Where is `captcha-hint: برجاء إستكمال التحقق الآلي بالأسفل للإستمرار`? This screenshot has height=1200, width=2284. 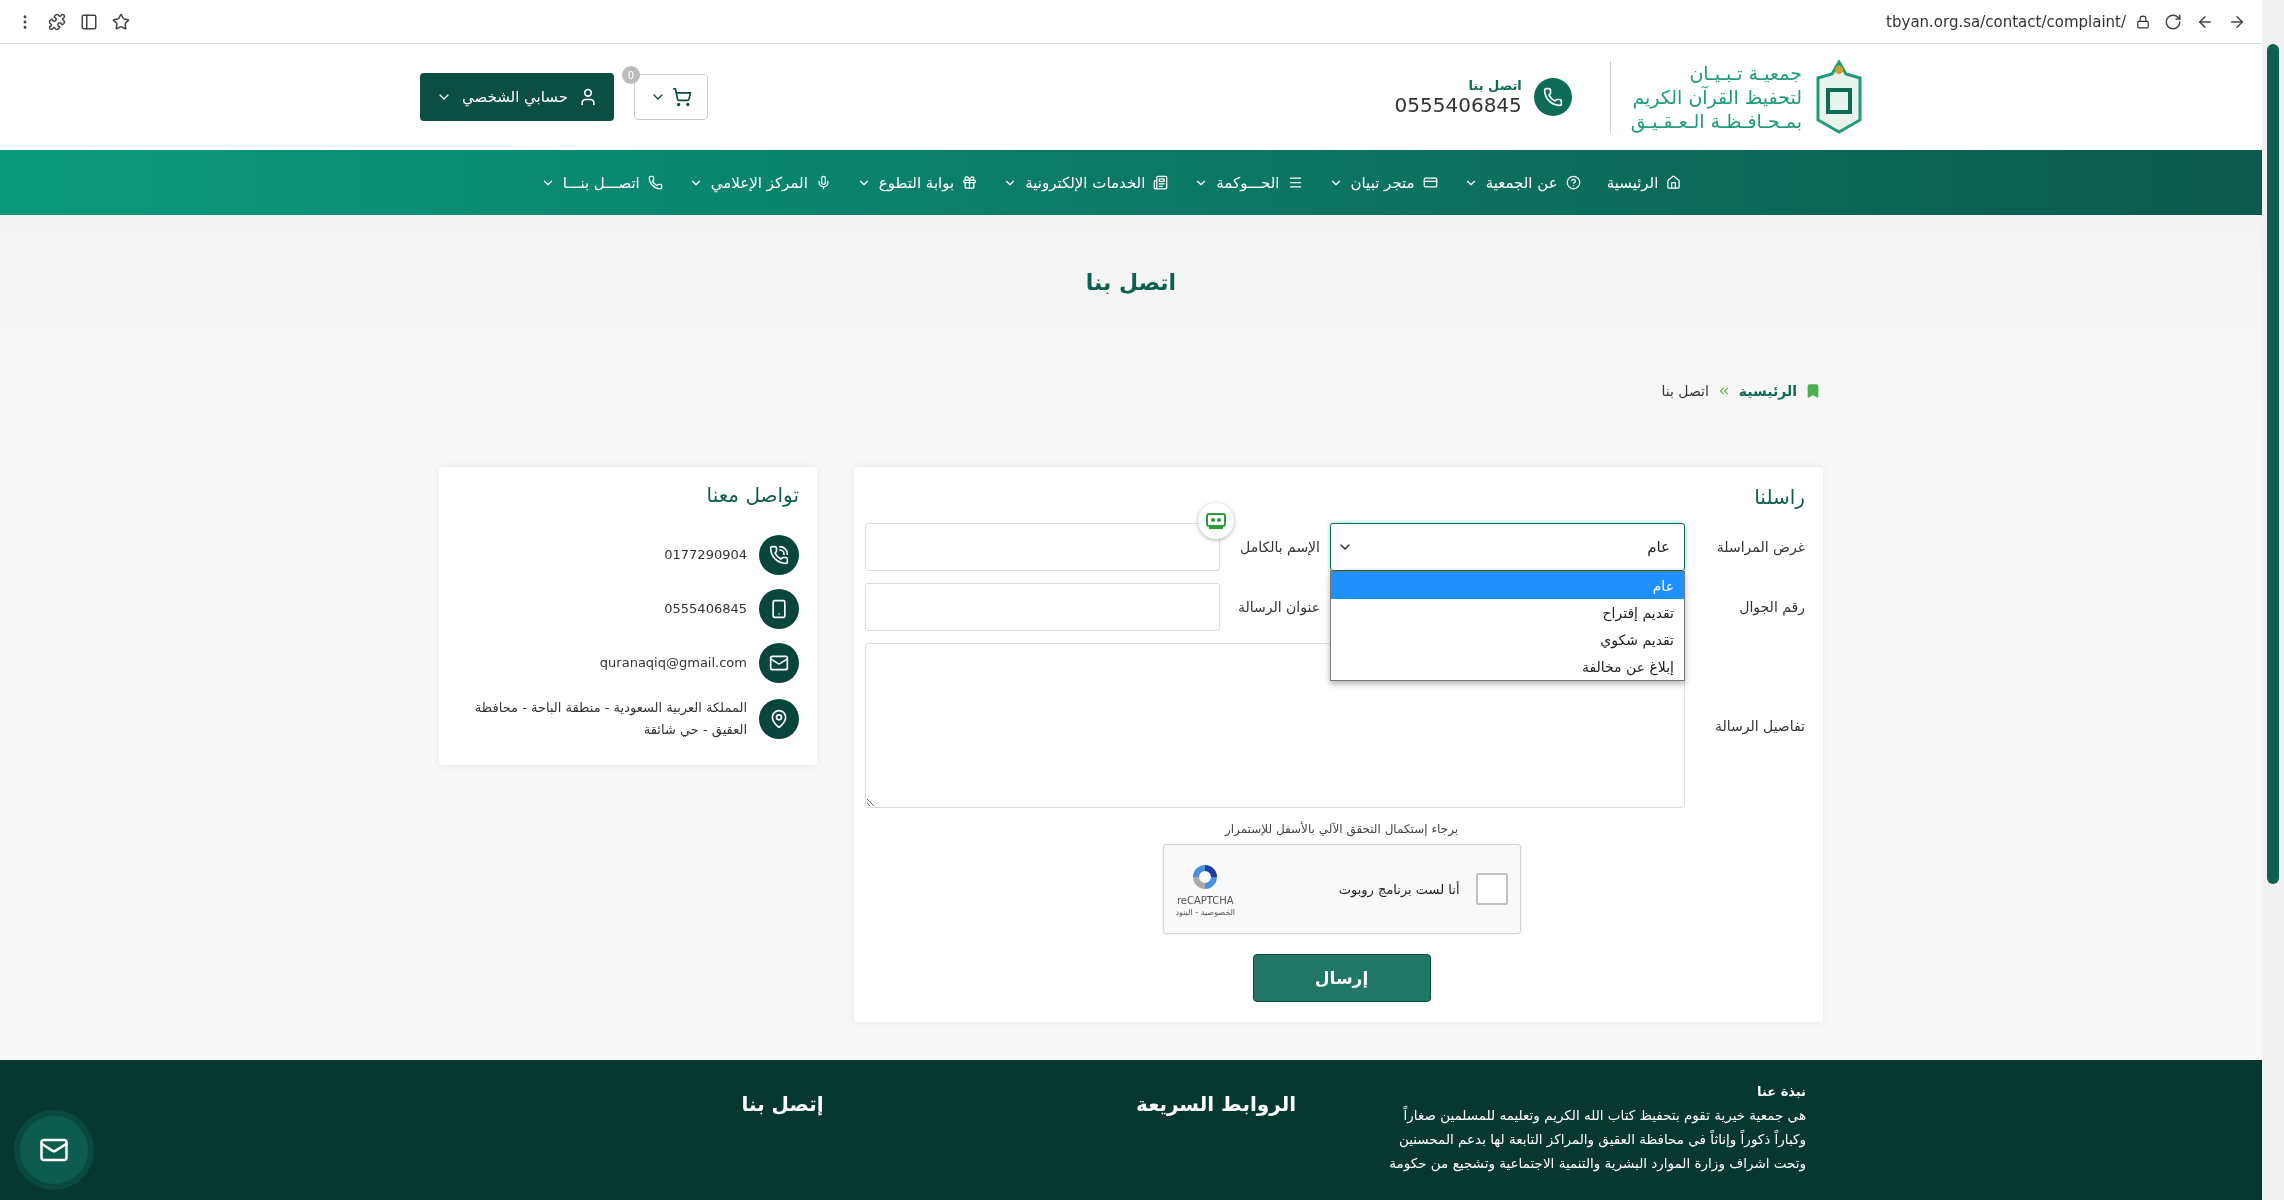
captcha-hint: برجاء إستكمال التحقق الآلي بالأسفل للإستمرار is located at coordinates (1341, 829).